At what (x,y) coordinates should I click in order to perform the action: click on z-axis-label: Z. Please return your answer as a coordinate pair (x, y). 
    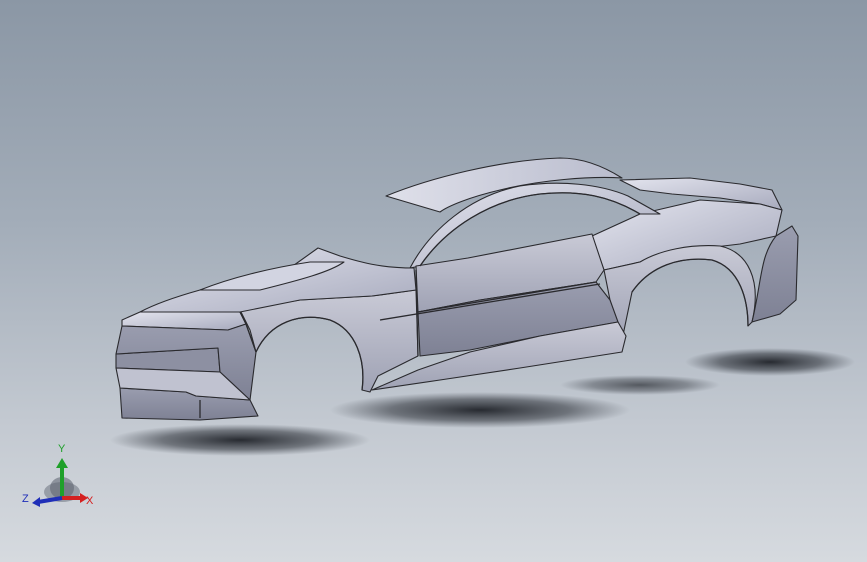
    Looking at the image, I should click on (25, 499).